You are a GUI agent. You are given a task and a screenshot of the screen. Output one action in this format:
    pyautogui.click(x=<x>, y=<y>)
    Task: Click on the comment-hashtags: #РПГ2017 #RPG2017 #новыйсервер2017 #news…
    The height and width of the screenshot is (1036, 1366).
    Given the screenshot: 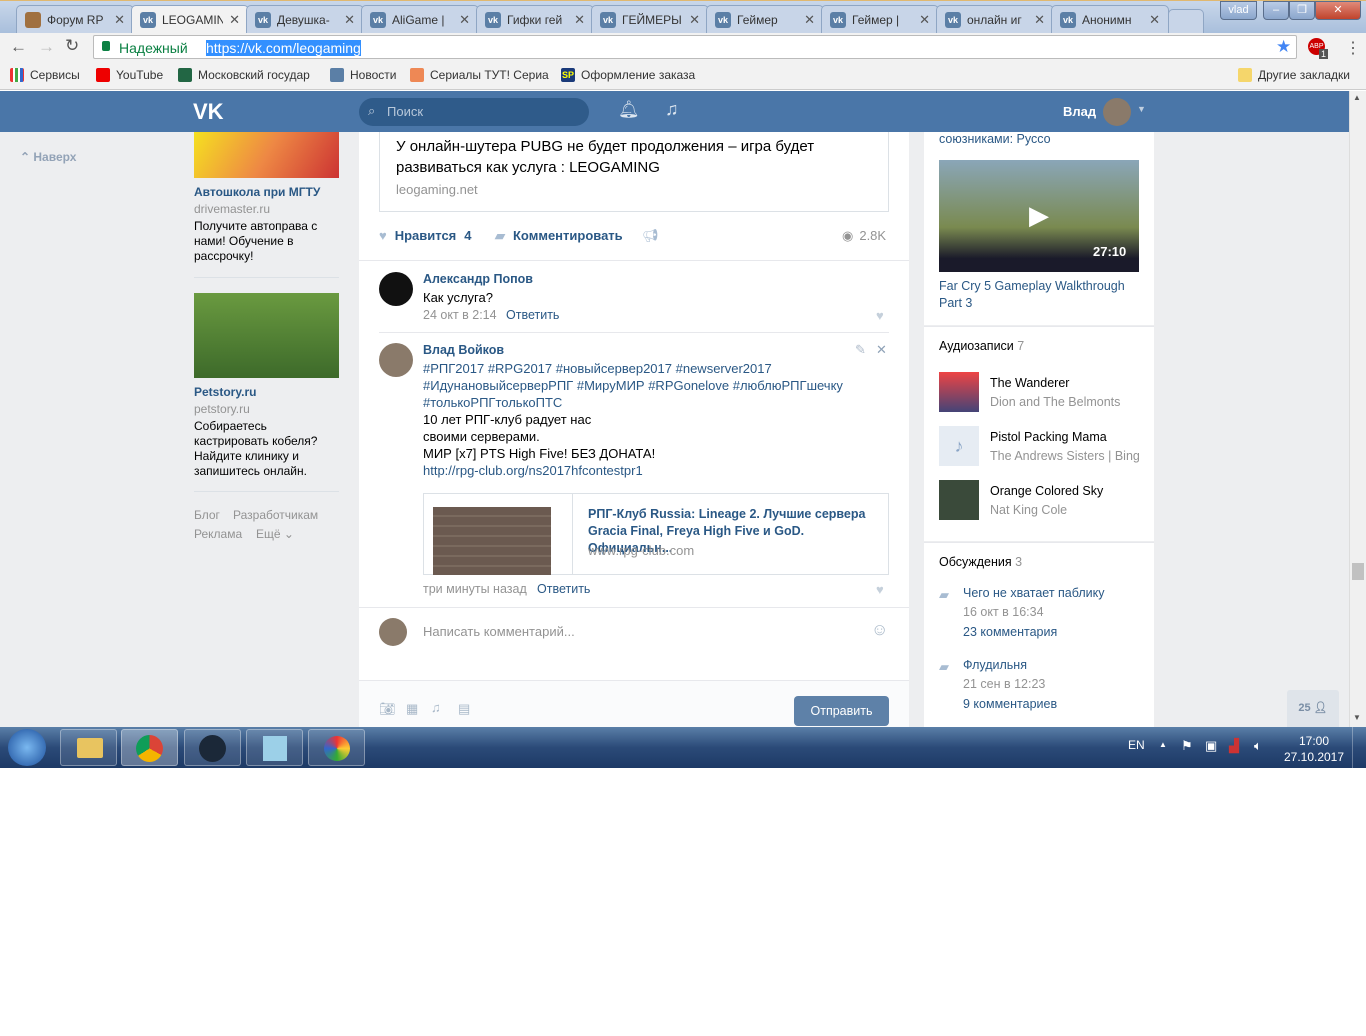 What is the action you would take?
    pyautogui.click(x=648, y=385)
    